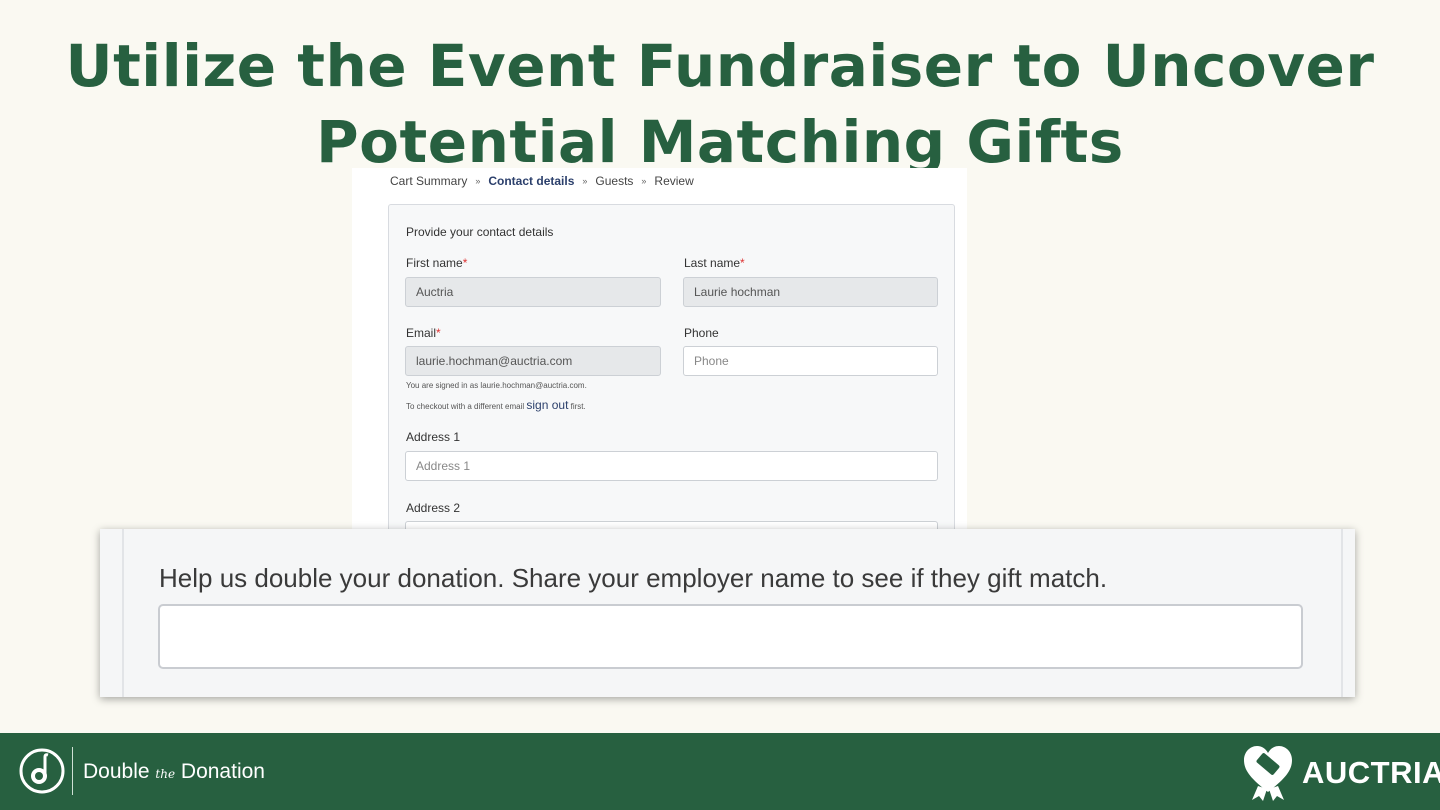 Image resolution: width=1440 pixels, height=810 pixels. I want to click on contact-details-heading: Provide your contact details, so click(480, 232).